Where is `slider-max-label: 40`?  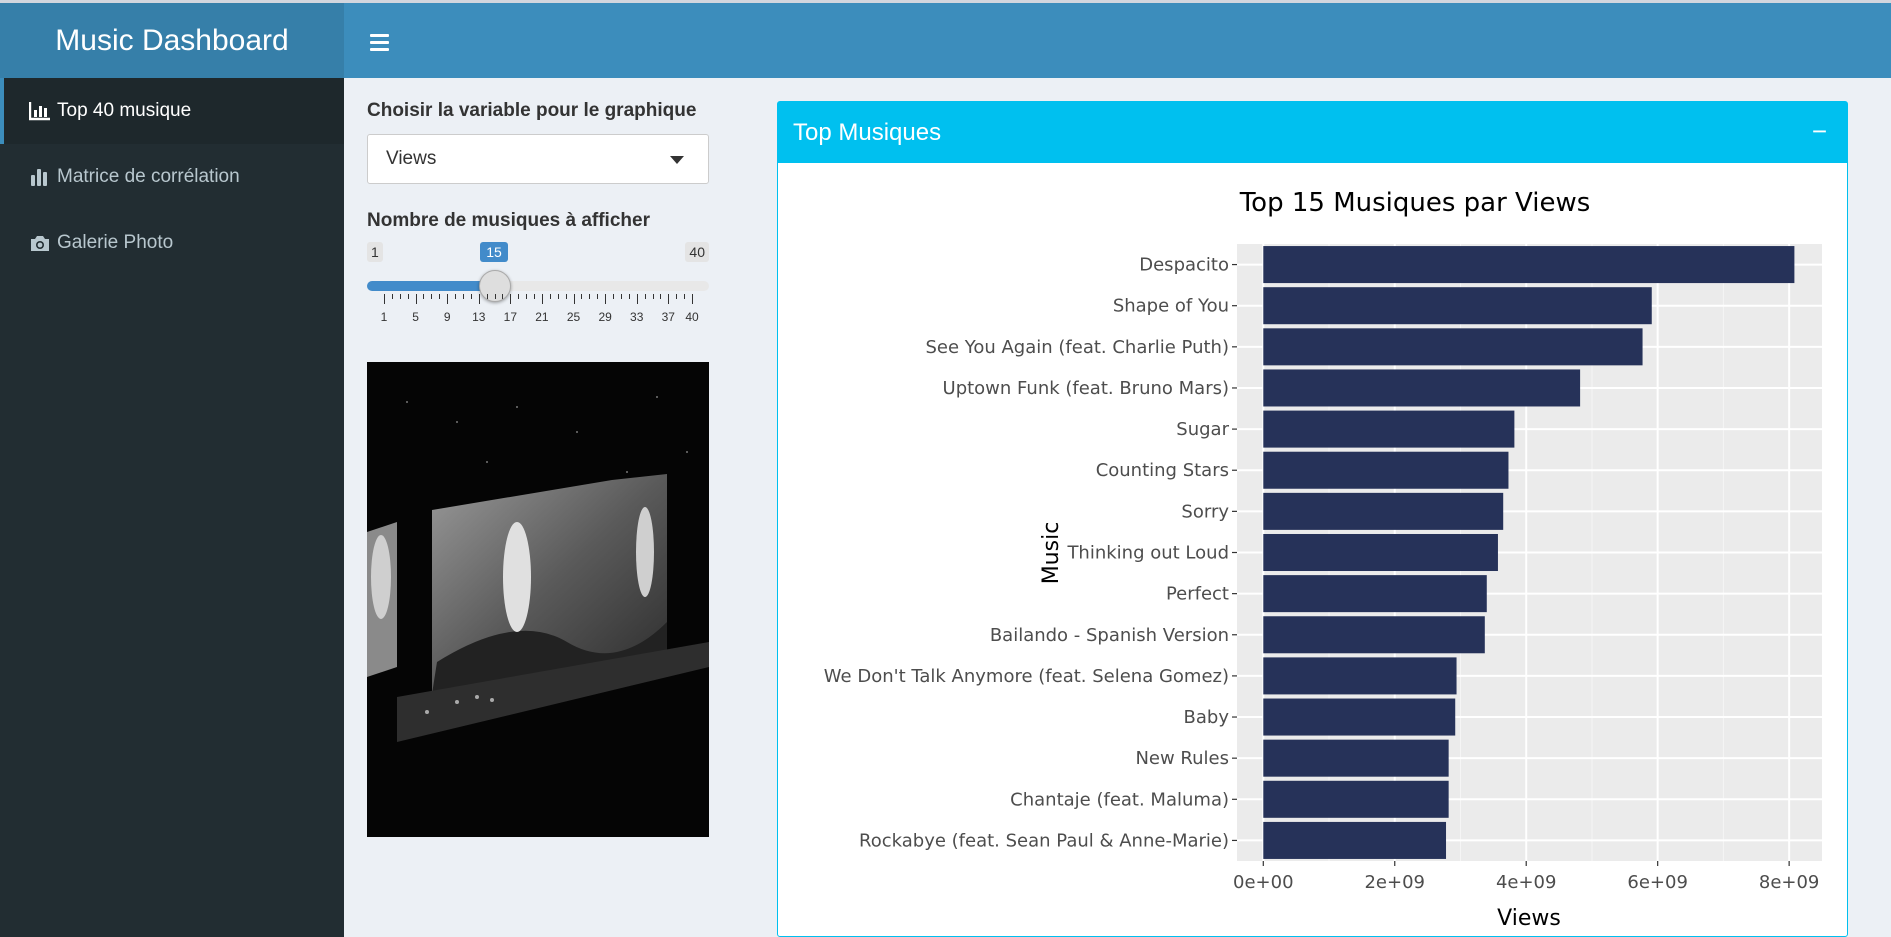 slider-max-label: 40 is located at coordinates (697, 252).